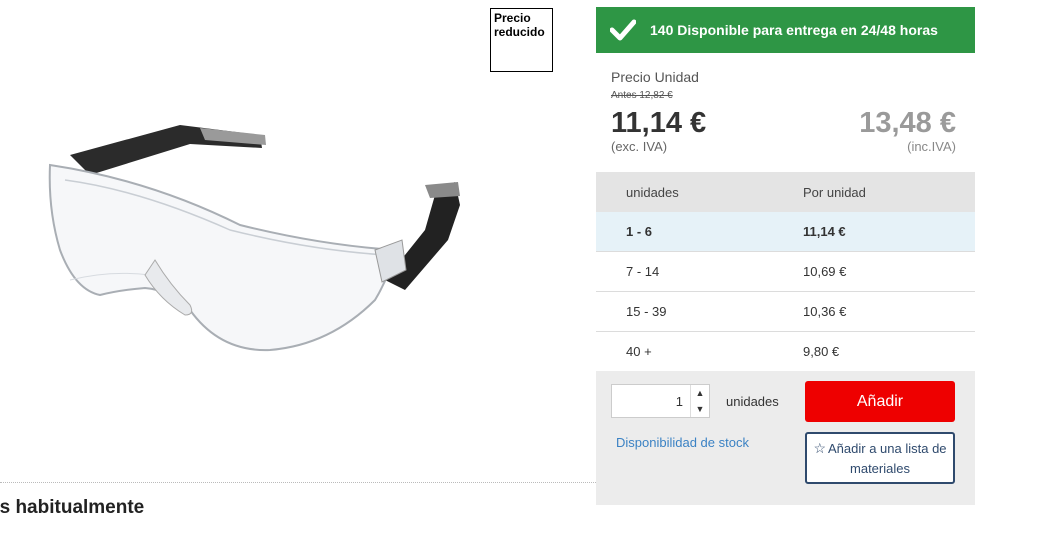 This screenshot has width=1049, height=548. I want to click on price-excl-vat-note: (exc. IVA), so click(639, 146).